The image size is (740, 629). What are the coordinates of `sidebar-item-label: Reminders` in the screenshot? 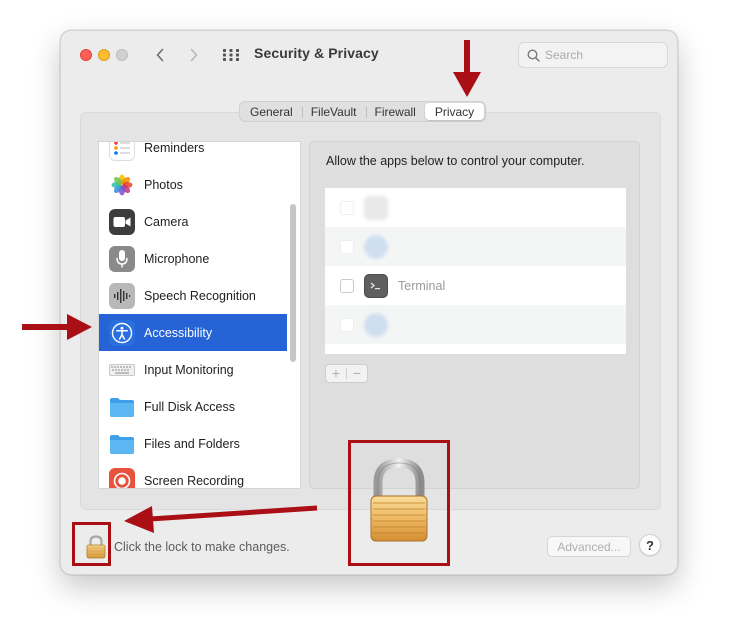 It's located at (174, 148).